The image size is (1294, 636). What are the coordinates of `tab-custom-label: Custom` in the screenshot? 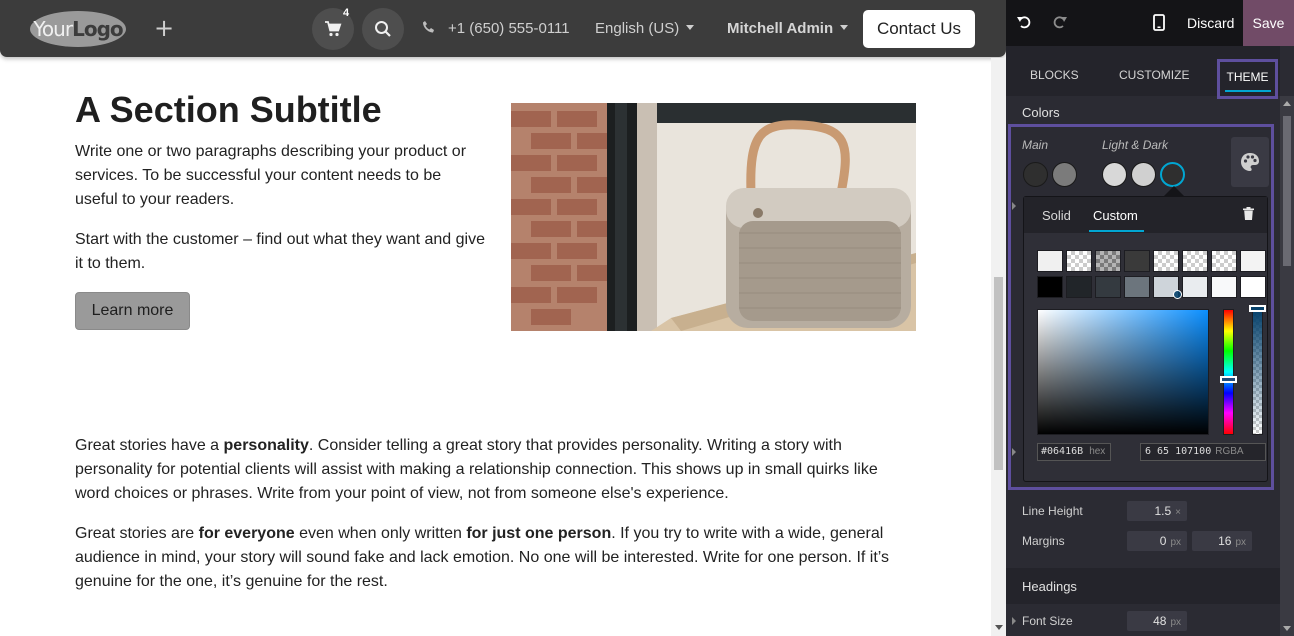 It's located at (1115, 215).